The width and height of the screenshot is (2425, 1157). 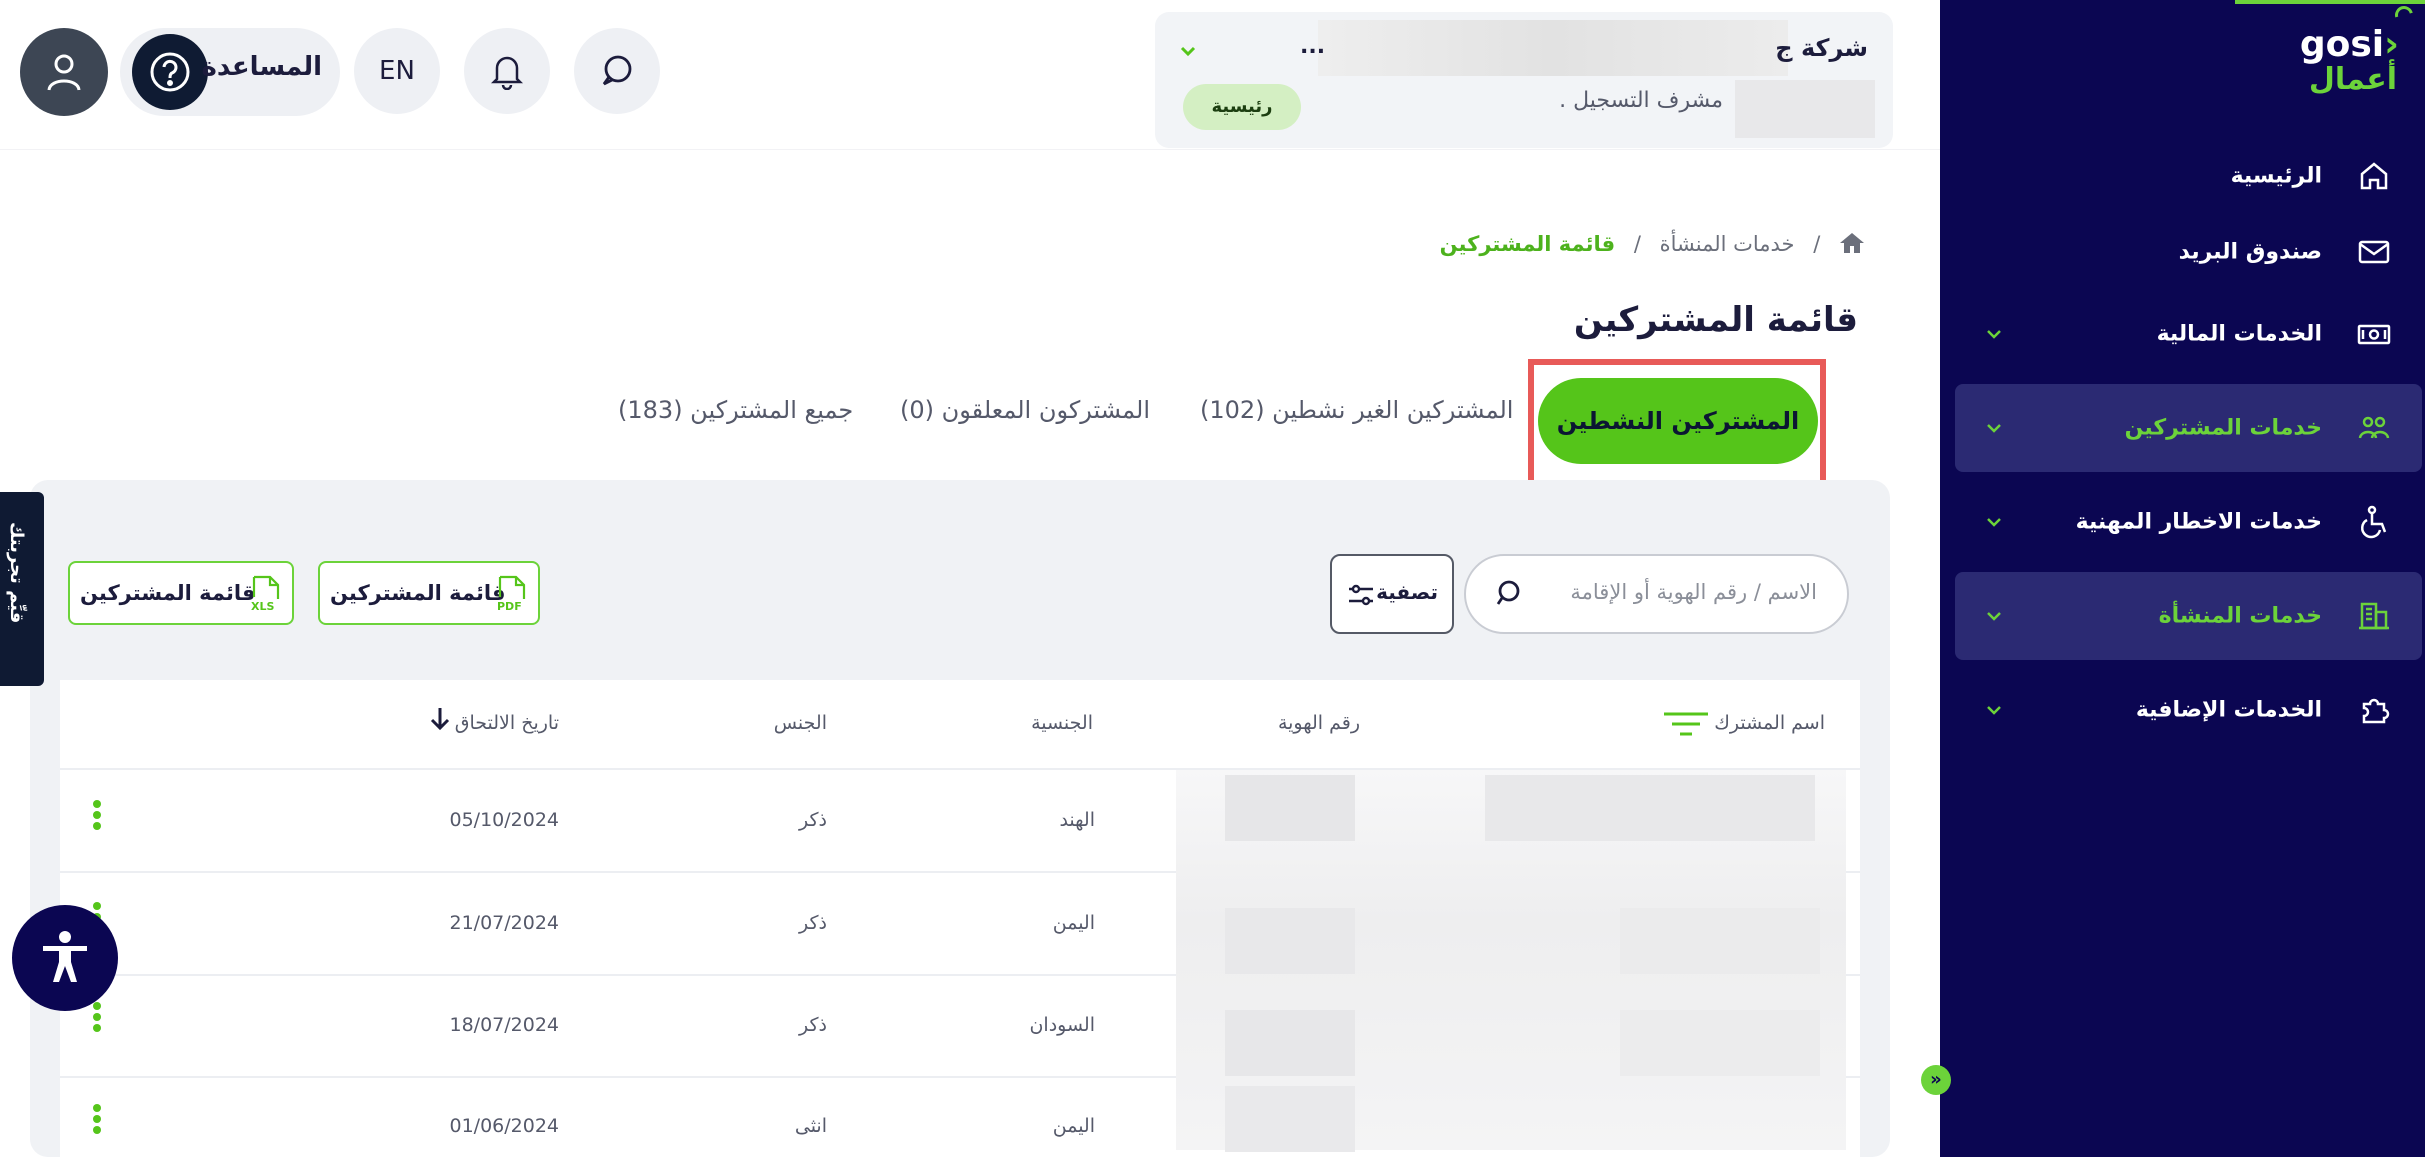 I want to click on sidebar-item-mailbox: صندوق البريد, so click(x=2188, y=252).